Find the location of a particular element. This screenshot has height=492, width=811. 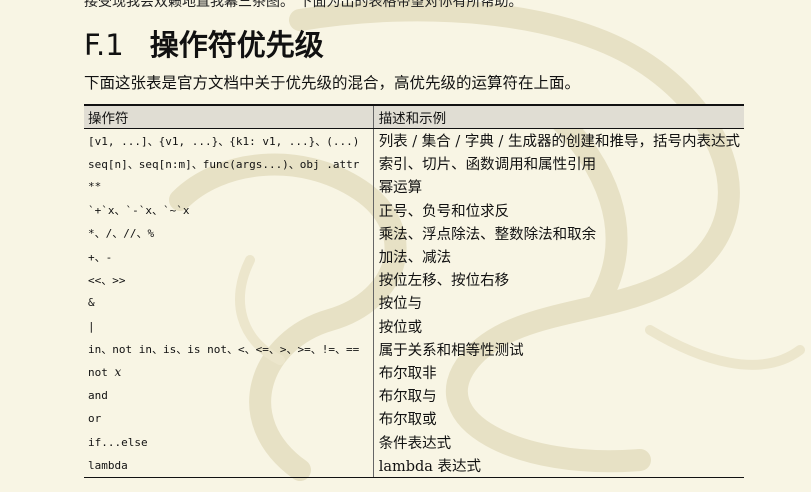

table-row: or 布尔取或 is located at coordinates (414, 419).